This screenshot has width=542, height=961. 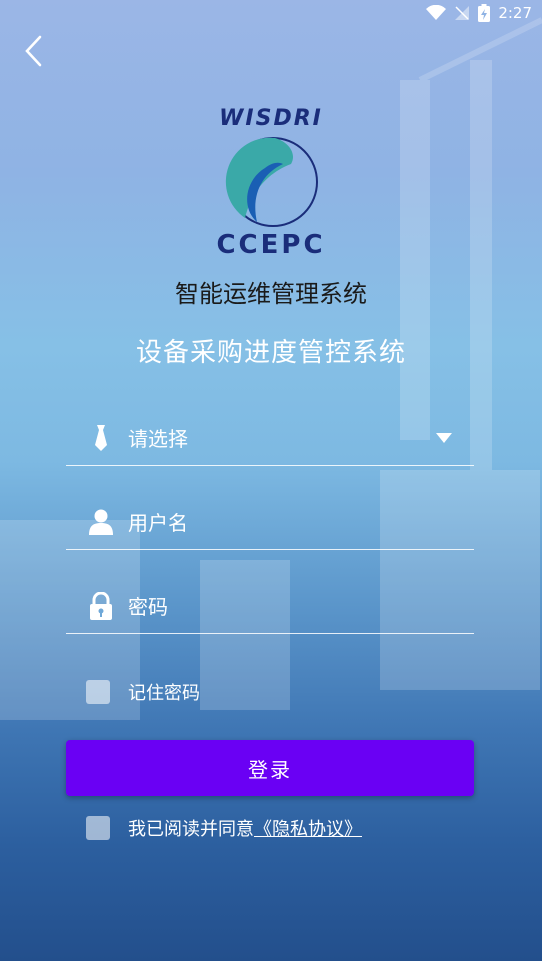 What do you see at coordinates (271, 294) in the screenshot?
I see `app-title: 智能运维管理系统` at bounding box center [271, 294].